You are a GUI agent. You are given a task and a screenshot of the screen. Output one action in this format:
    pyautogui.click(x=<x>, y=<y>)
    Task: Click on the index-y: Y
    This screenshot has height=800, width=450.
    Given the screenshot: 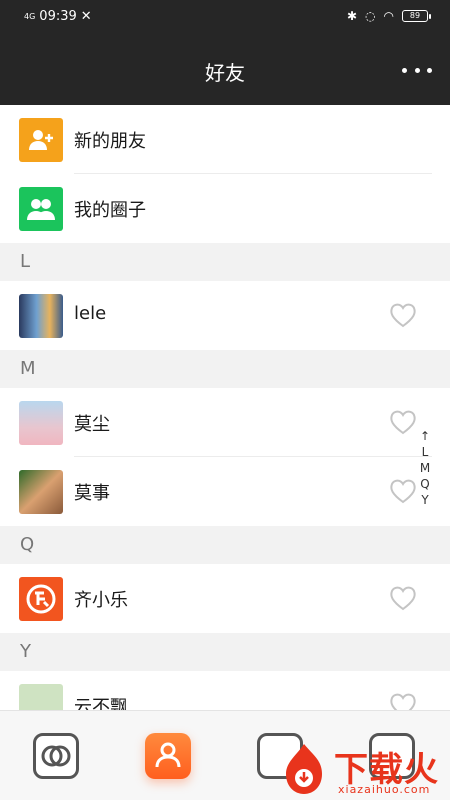 What is the action you would take?
    pyautogui.click(x=424, y=500)
    